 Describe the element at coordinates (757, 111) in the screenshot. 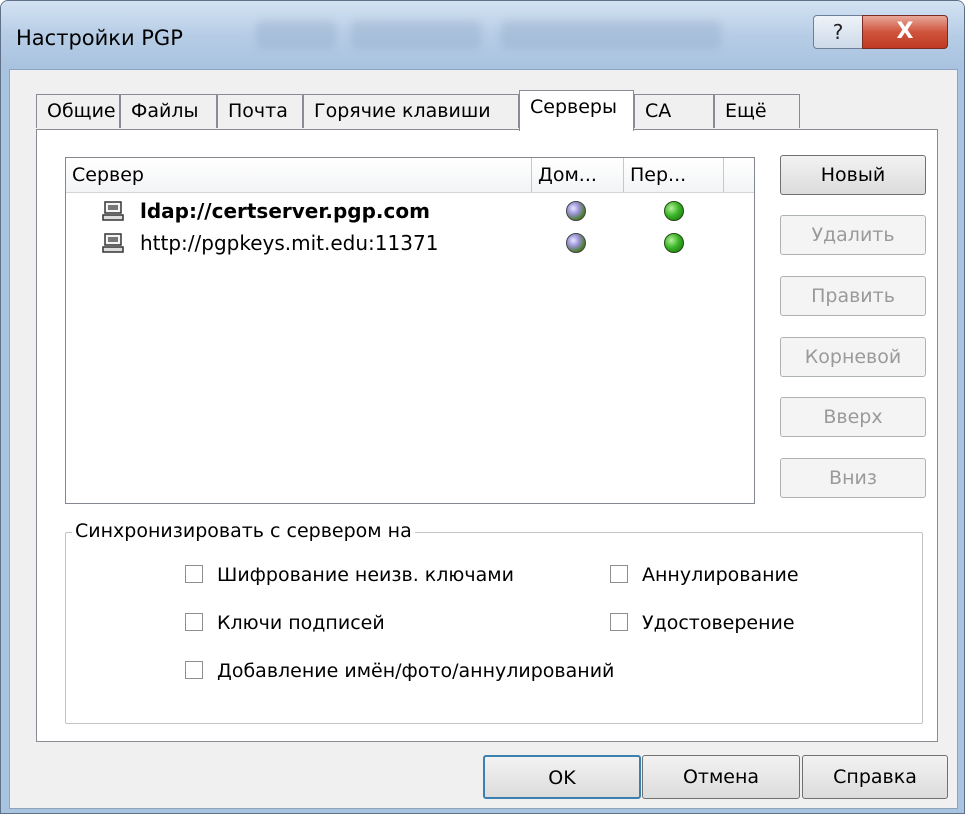

I see `tab-more: Ещё` at that location.